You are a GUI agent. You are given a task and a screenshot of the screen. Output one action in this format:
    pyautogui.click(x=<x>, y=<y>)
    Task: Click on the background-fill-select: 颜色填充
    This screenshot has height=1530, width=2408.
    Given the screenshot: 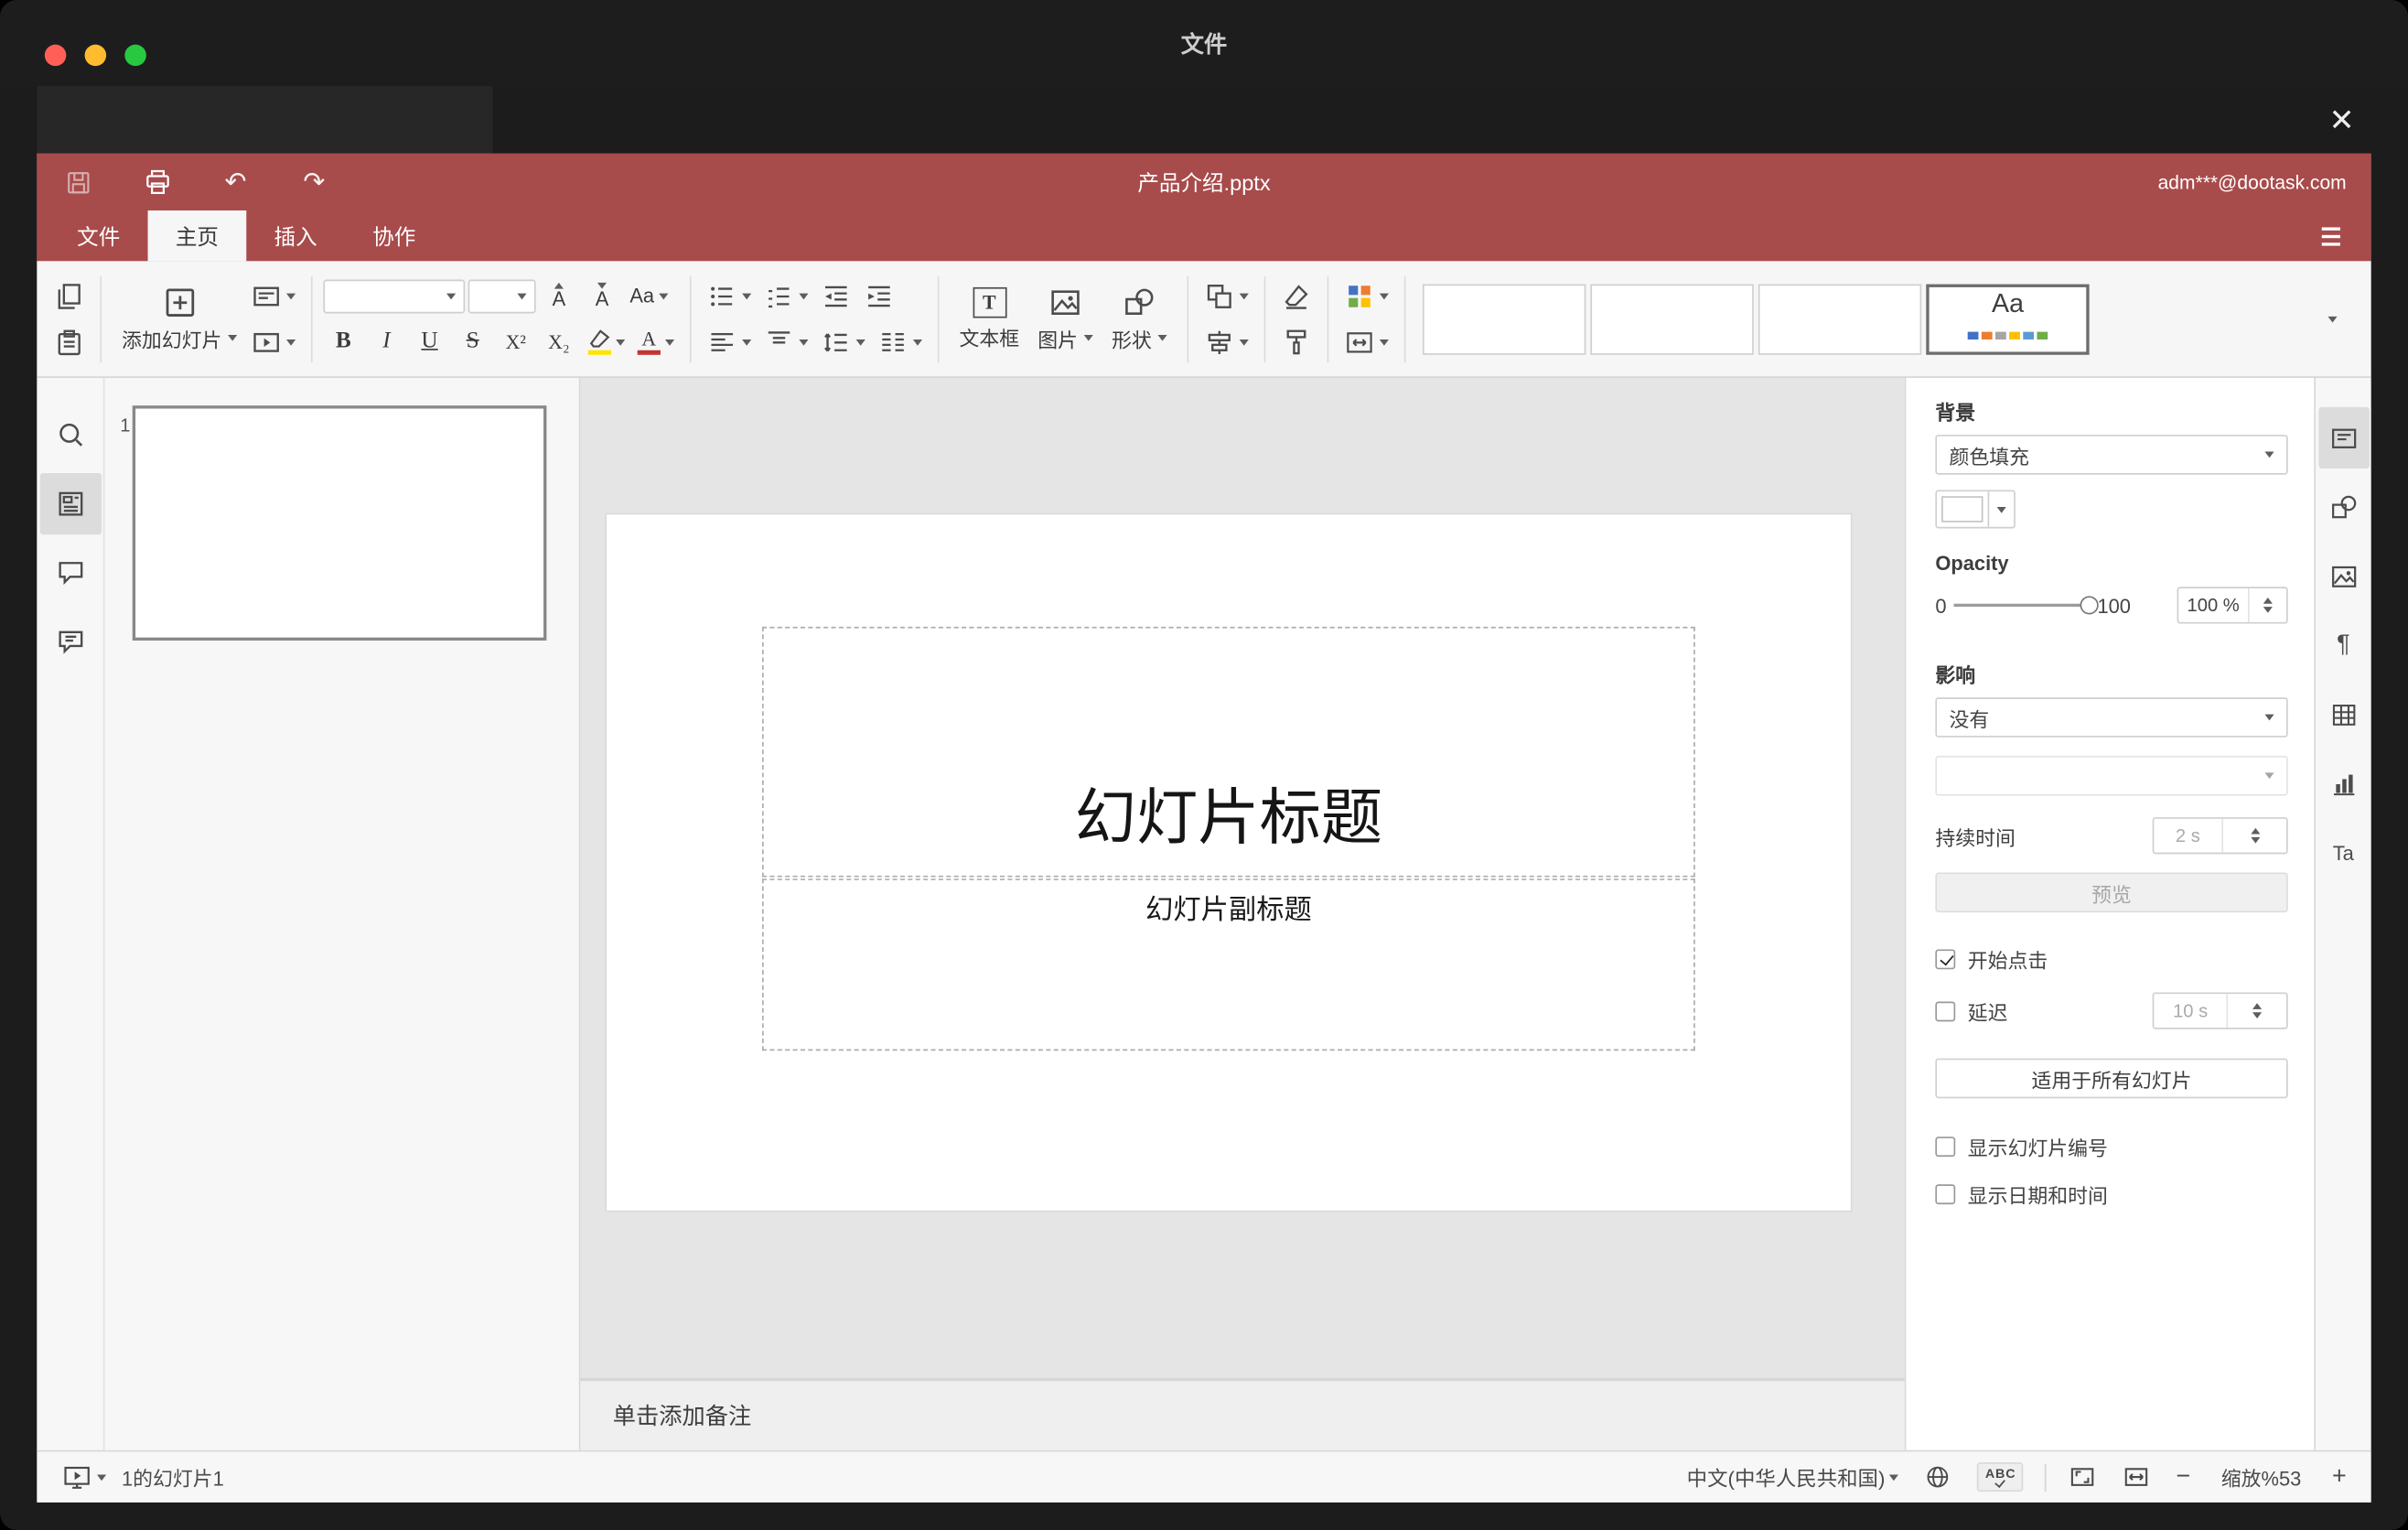 What is the action you would take?
    pyautogui.click(x=2111, y=455)
    